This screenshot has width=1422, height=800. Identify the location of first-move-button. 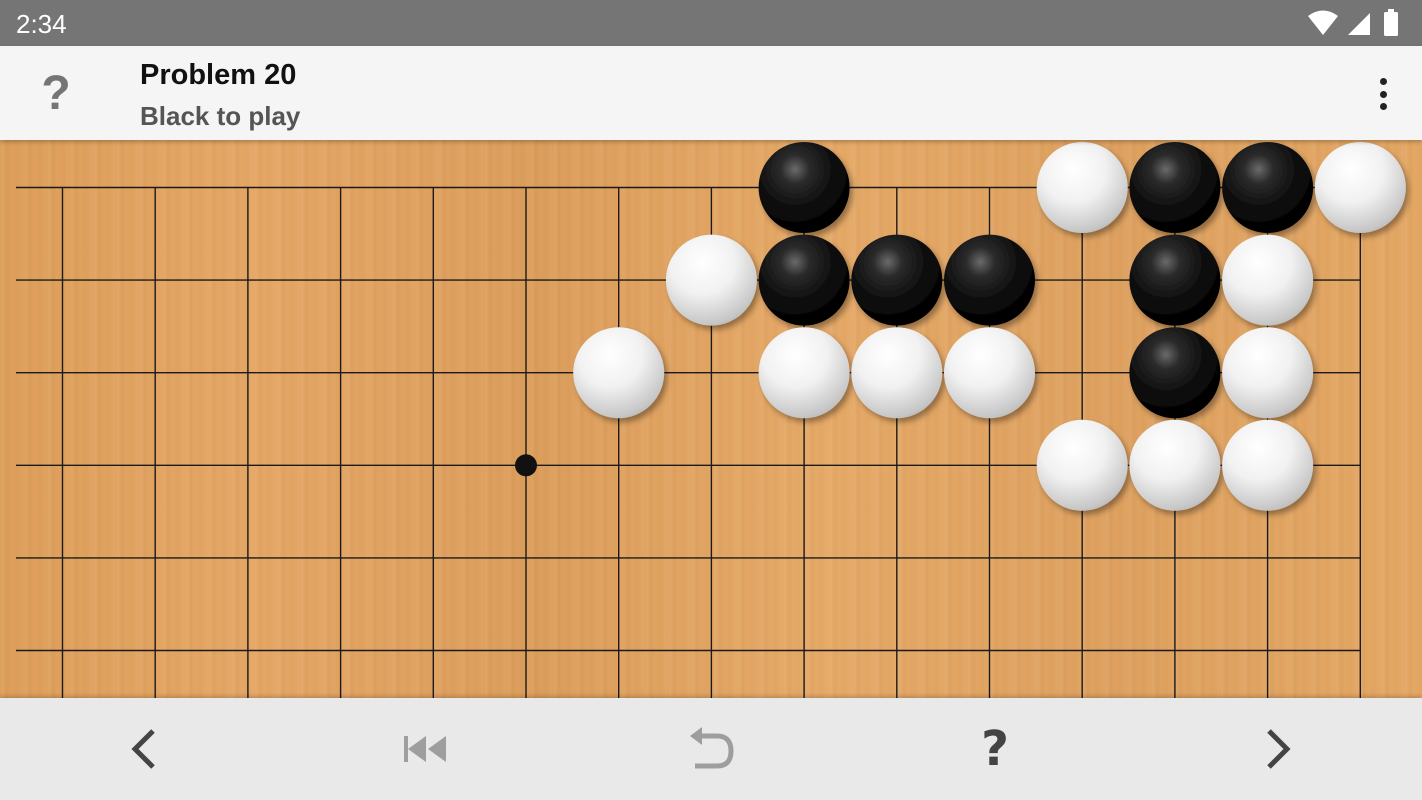
(426, 749).